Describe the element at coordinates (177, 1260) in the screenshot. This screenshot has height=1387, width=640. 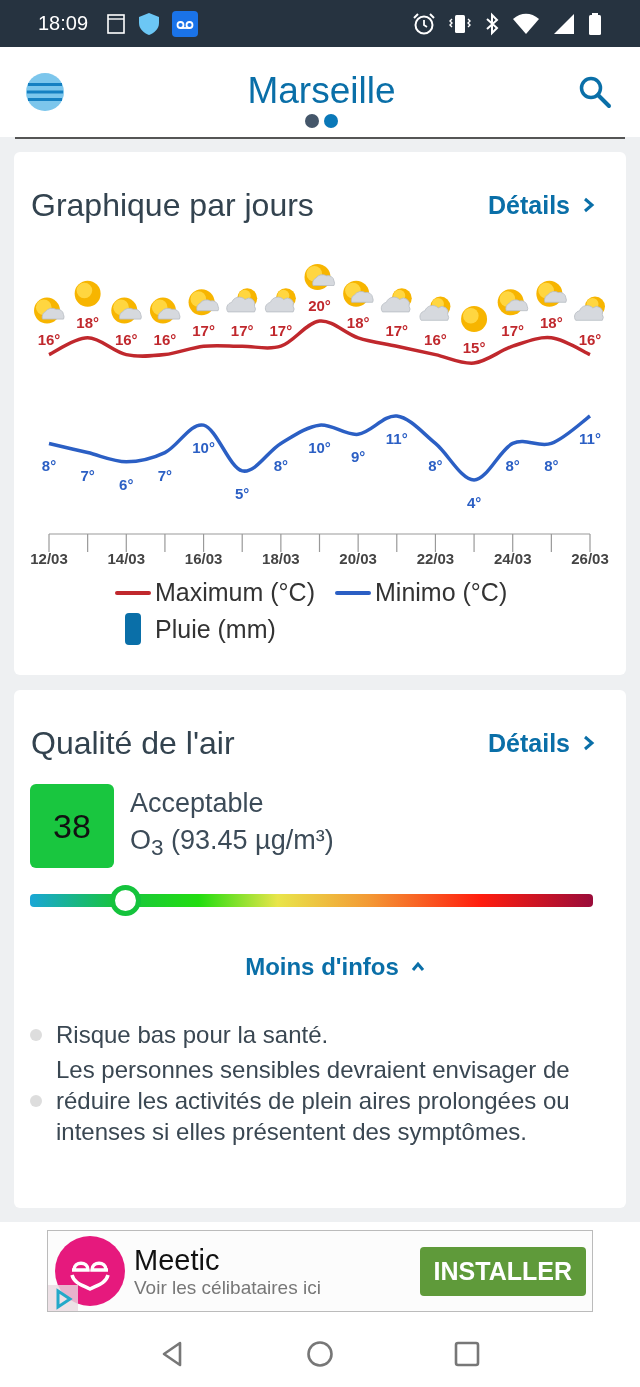
I see `ad-title: Meetic` at that location.